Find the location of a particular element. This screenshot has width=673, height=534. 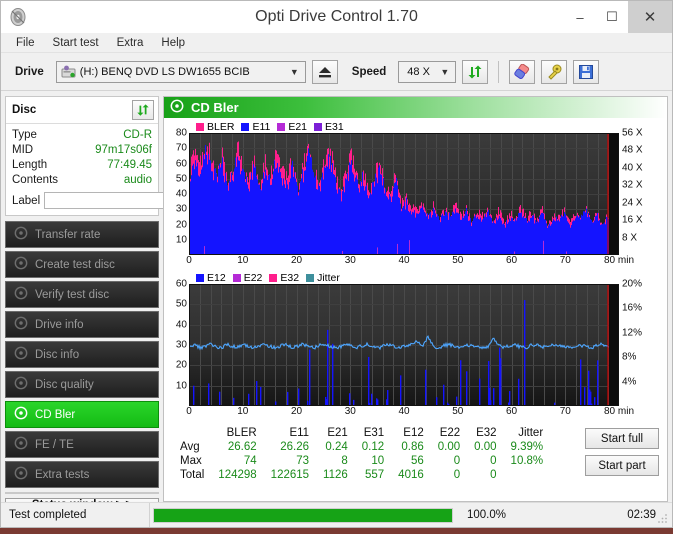

test-button-disc-quality: Disc quality is located at coordinates (82, 384).